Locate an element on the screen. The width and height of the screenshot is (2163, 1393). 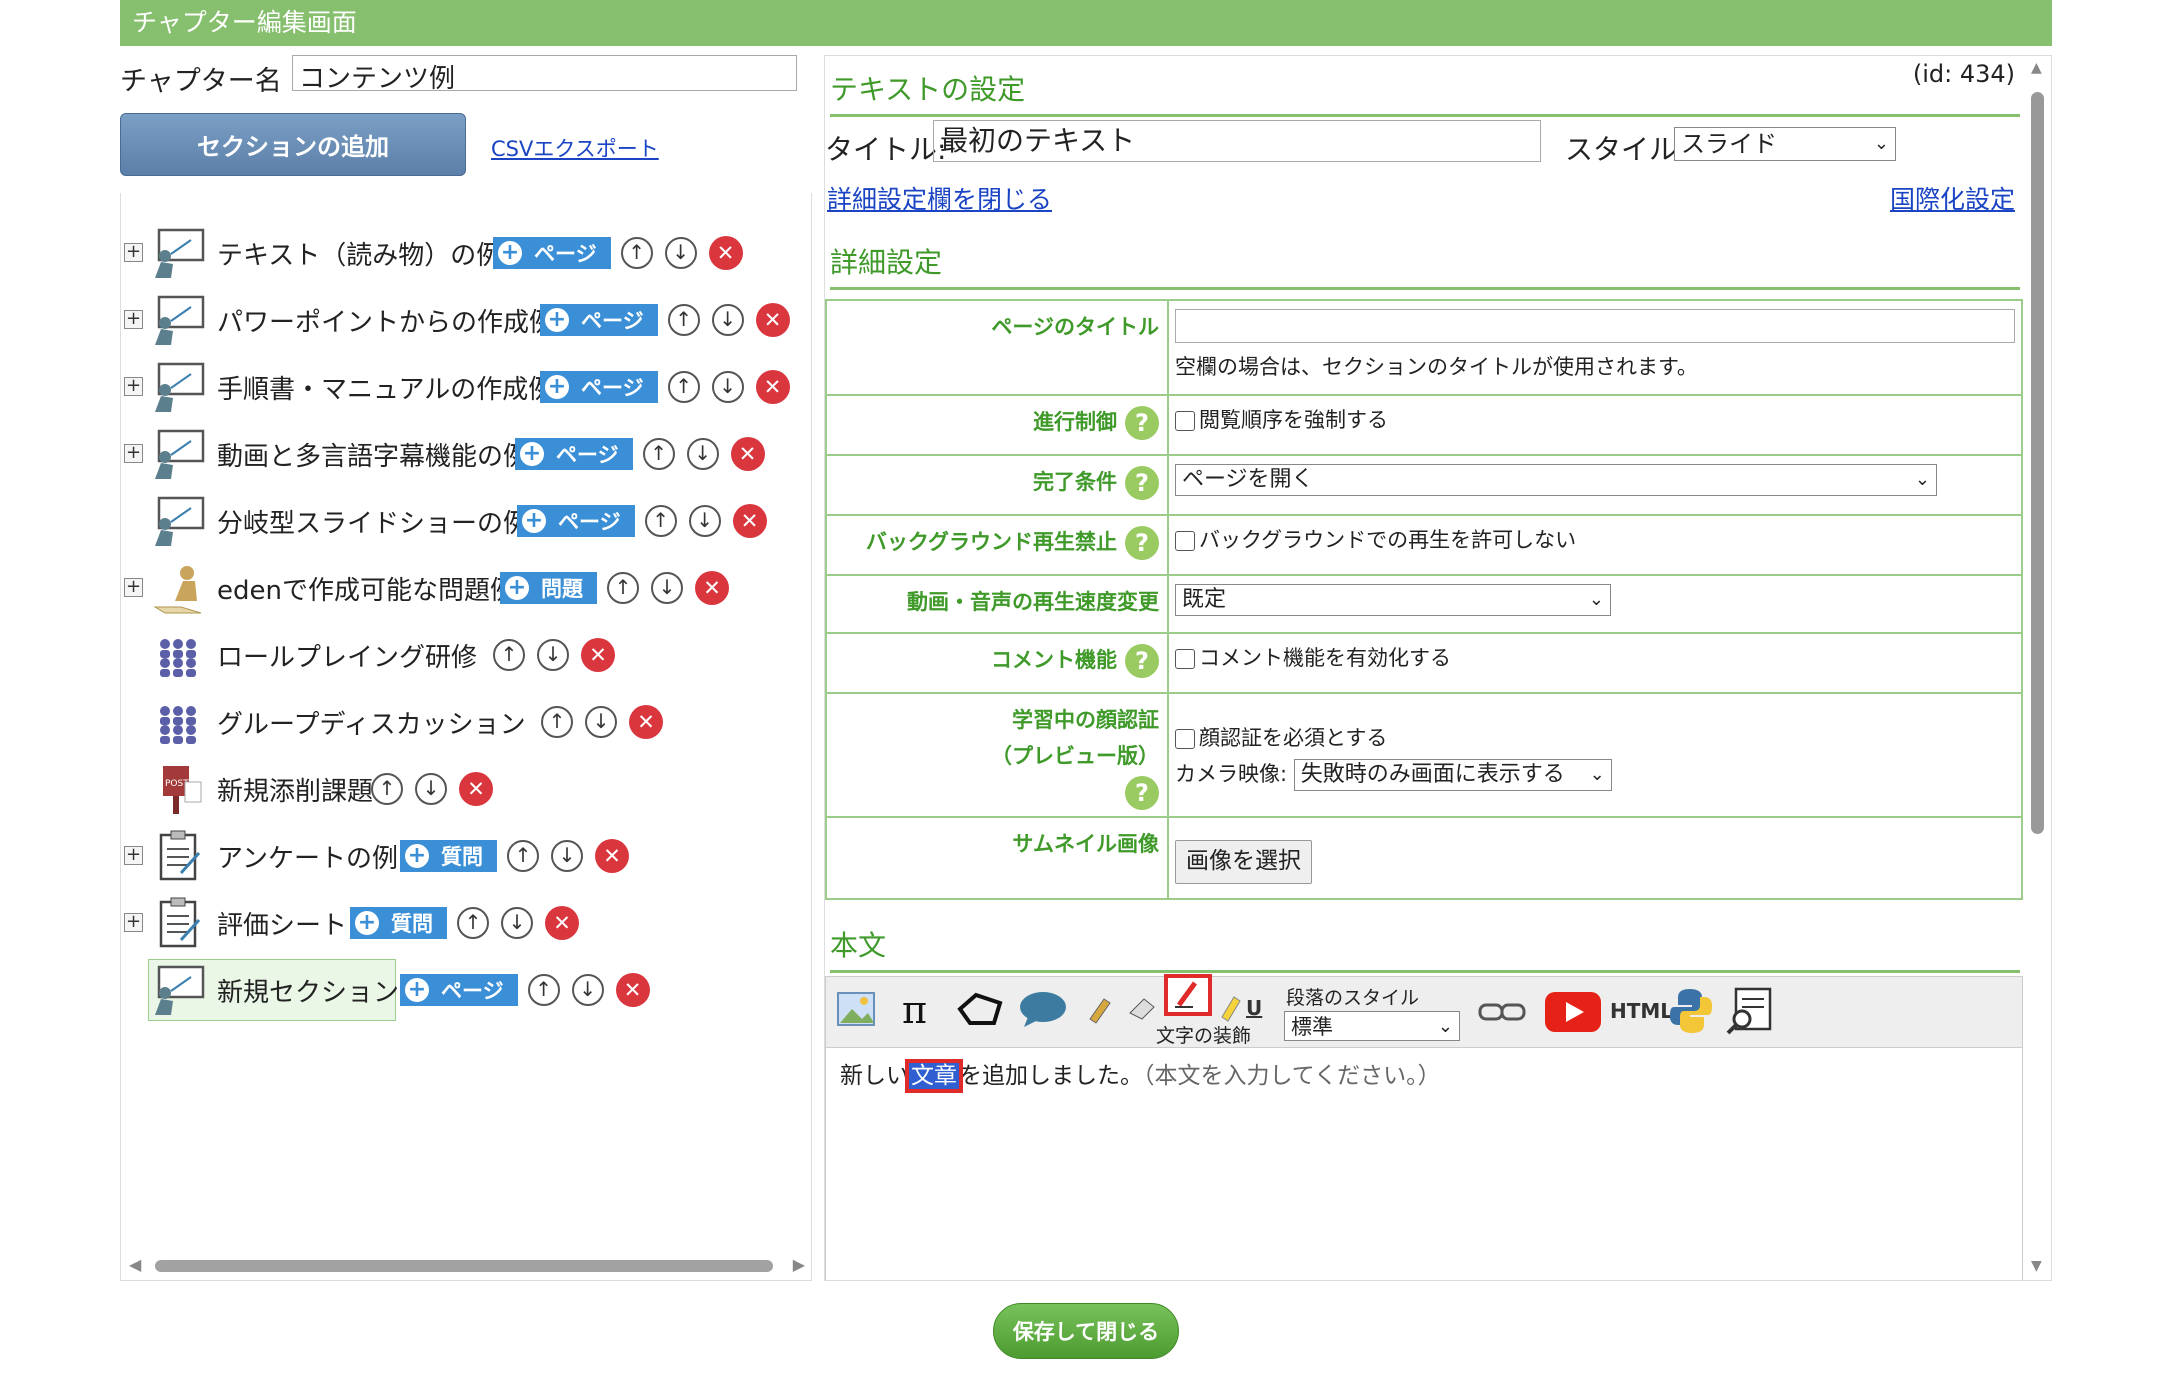
section-tree-item: + パワーポイントからの作成例 + ページ ↑ ↓ ✕ is located at coordinates (466, 320).